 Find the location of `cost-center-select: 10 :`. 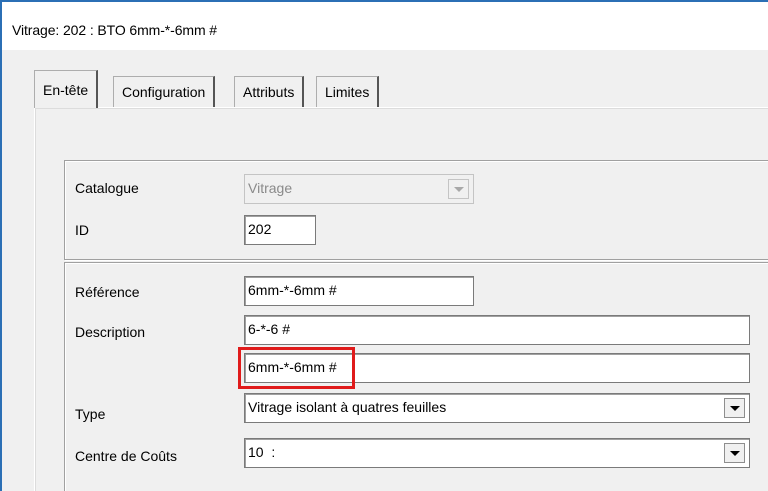

cost-center-select: 10 : is located at coordinates (497, 453).